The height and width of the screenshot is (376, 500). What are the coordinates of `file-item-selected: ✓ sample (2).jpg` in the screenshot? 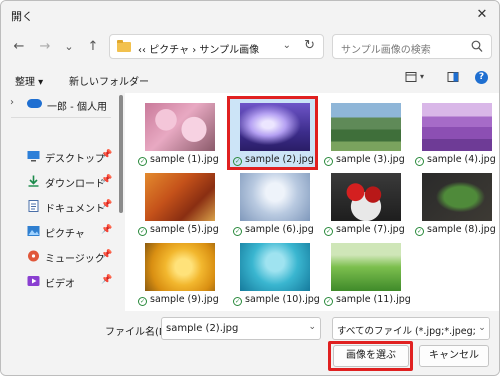 It's located at (274, 132).